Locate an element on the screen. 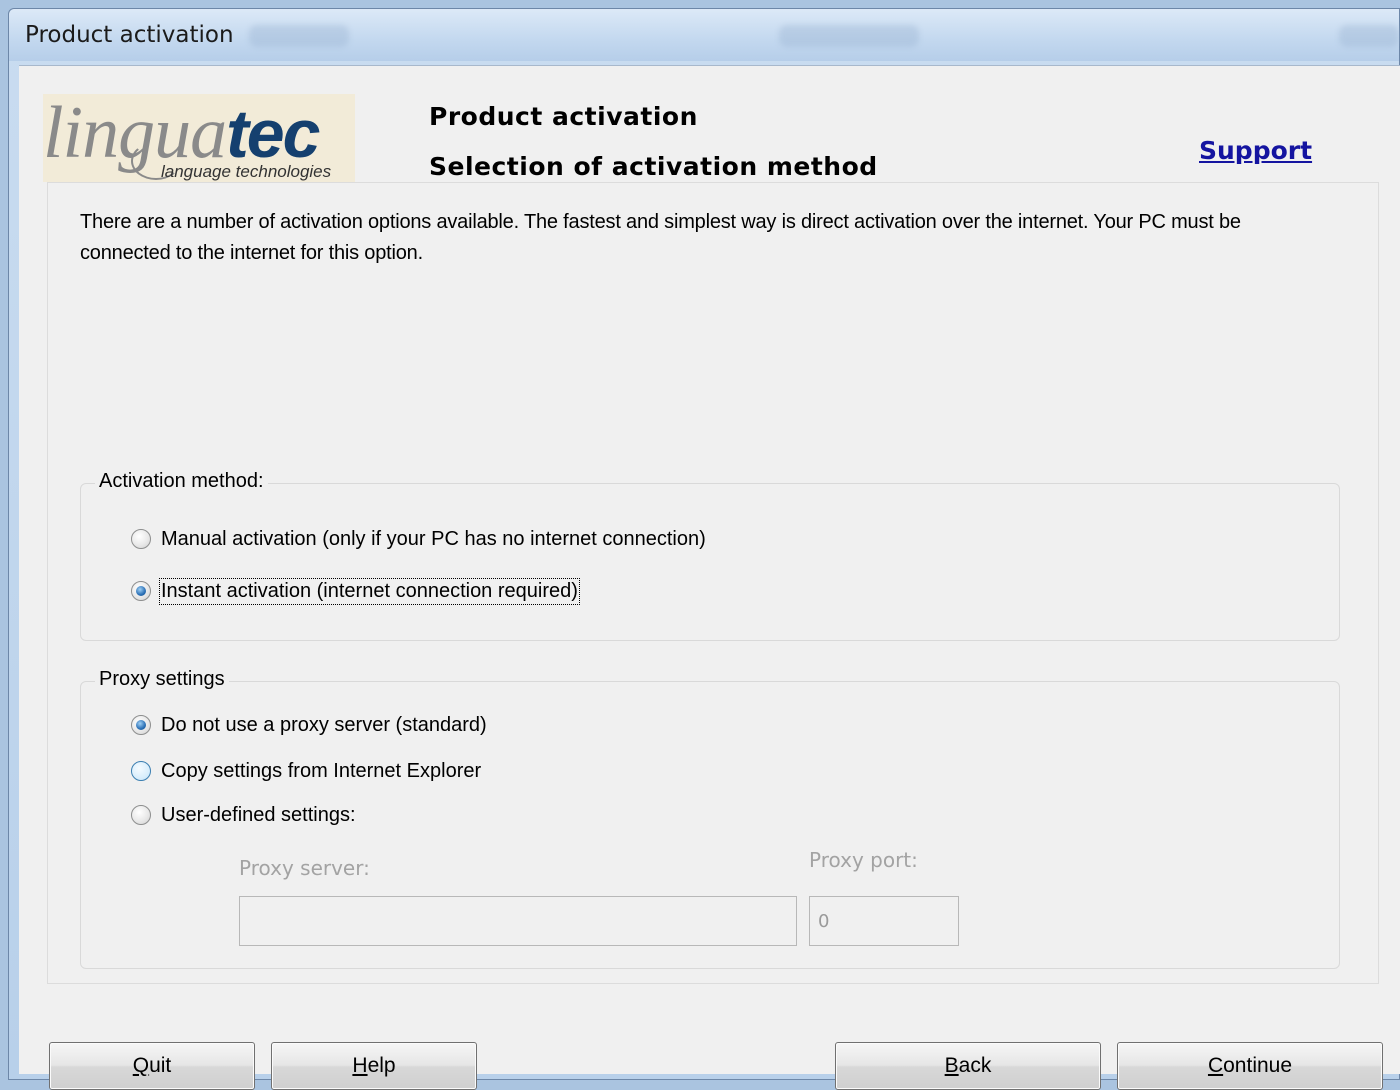  radio-user-defined: User-defined settings: is located at coordinates (243, 815).